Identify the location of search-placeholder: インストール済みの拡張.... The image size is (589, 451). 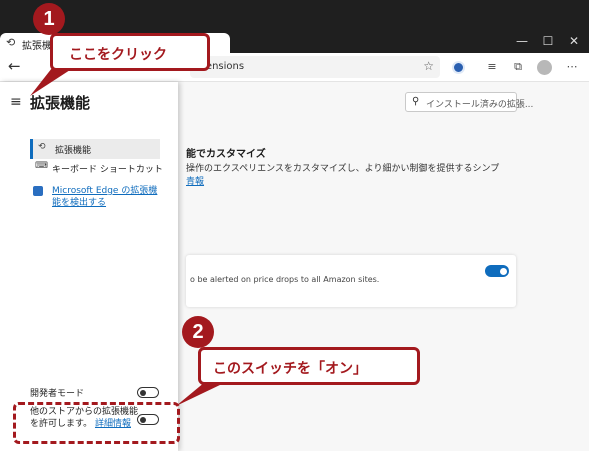
(480, 105).